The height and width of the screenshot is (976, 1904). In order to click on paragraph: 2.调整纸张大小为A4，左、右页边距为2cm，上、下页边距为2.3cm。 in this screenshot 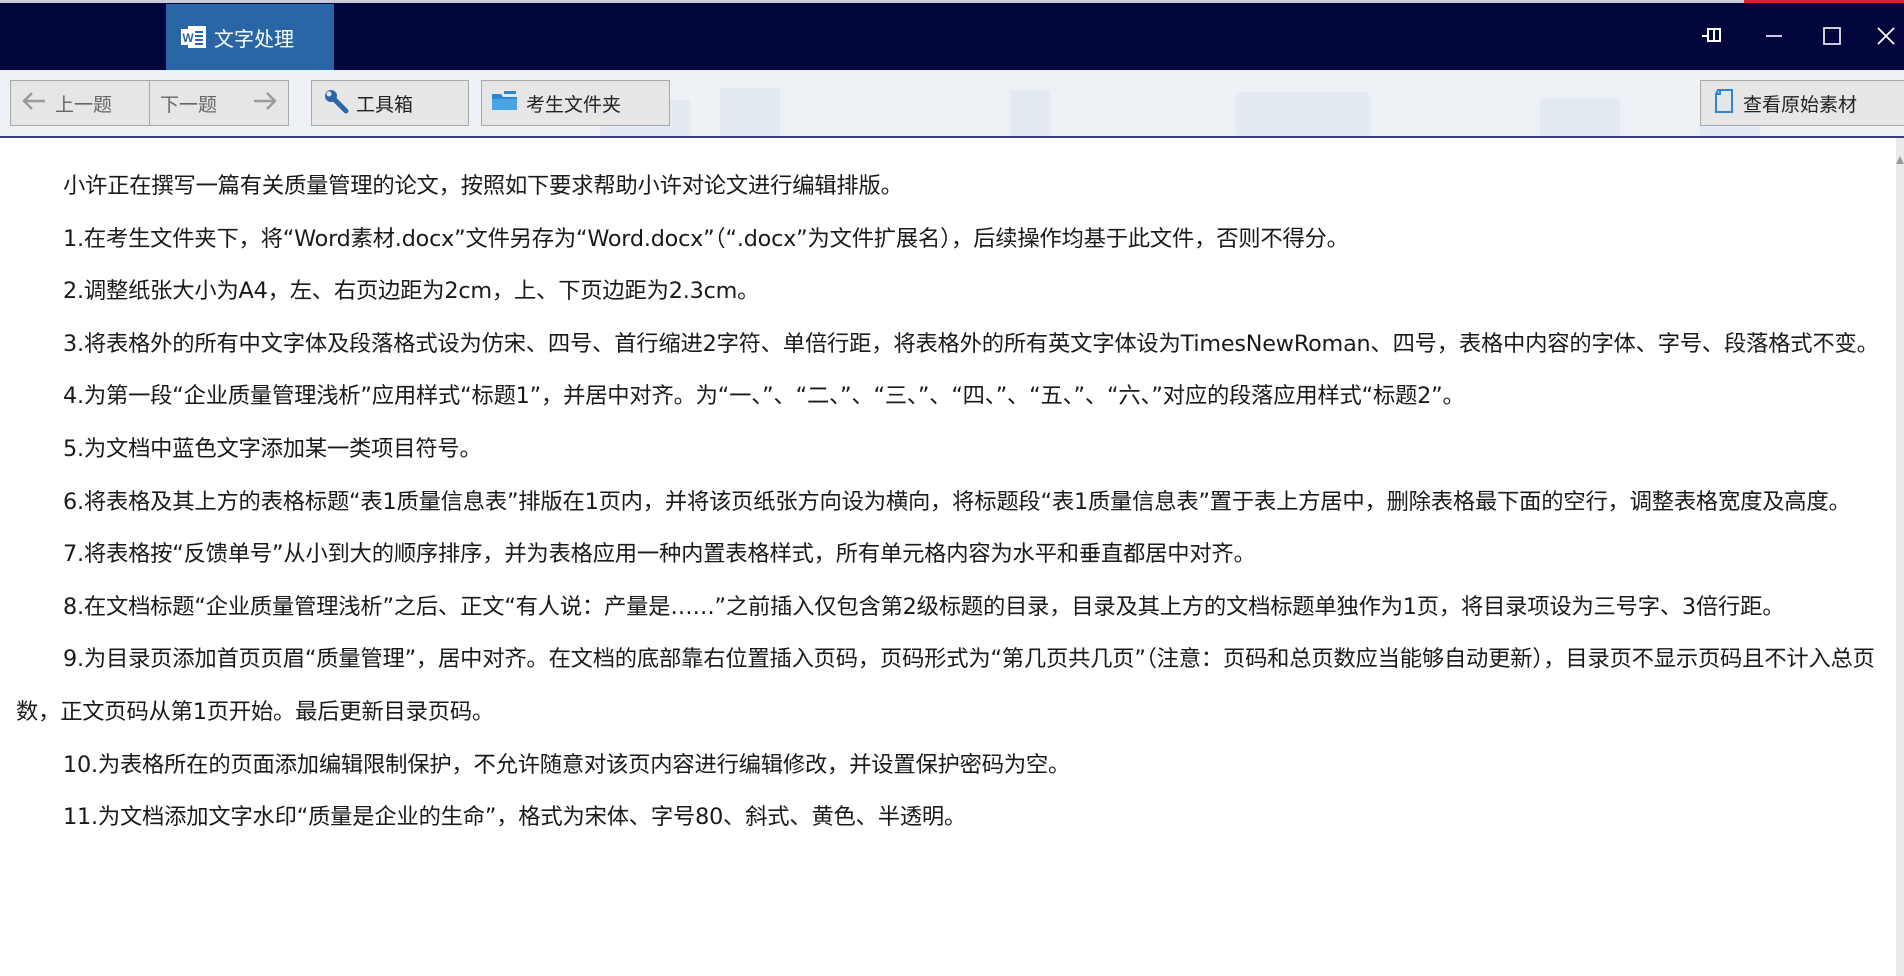, I will do `click(411, 291)`.